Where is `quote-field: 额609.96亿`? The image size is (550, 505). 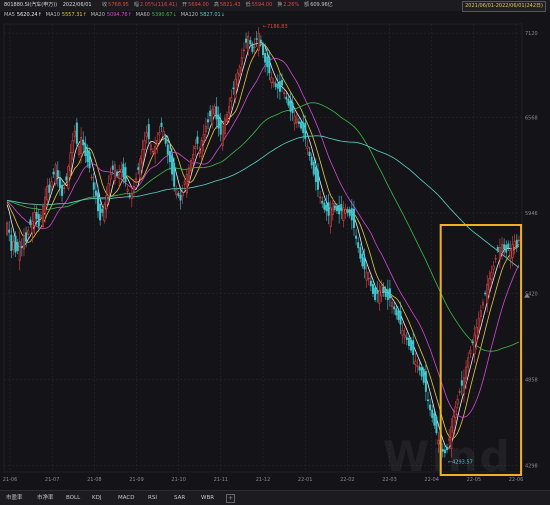 quote-field: 额609.96亿 is located at coordinates (318, 5).